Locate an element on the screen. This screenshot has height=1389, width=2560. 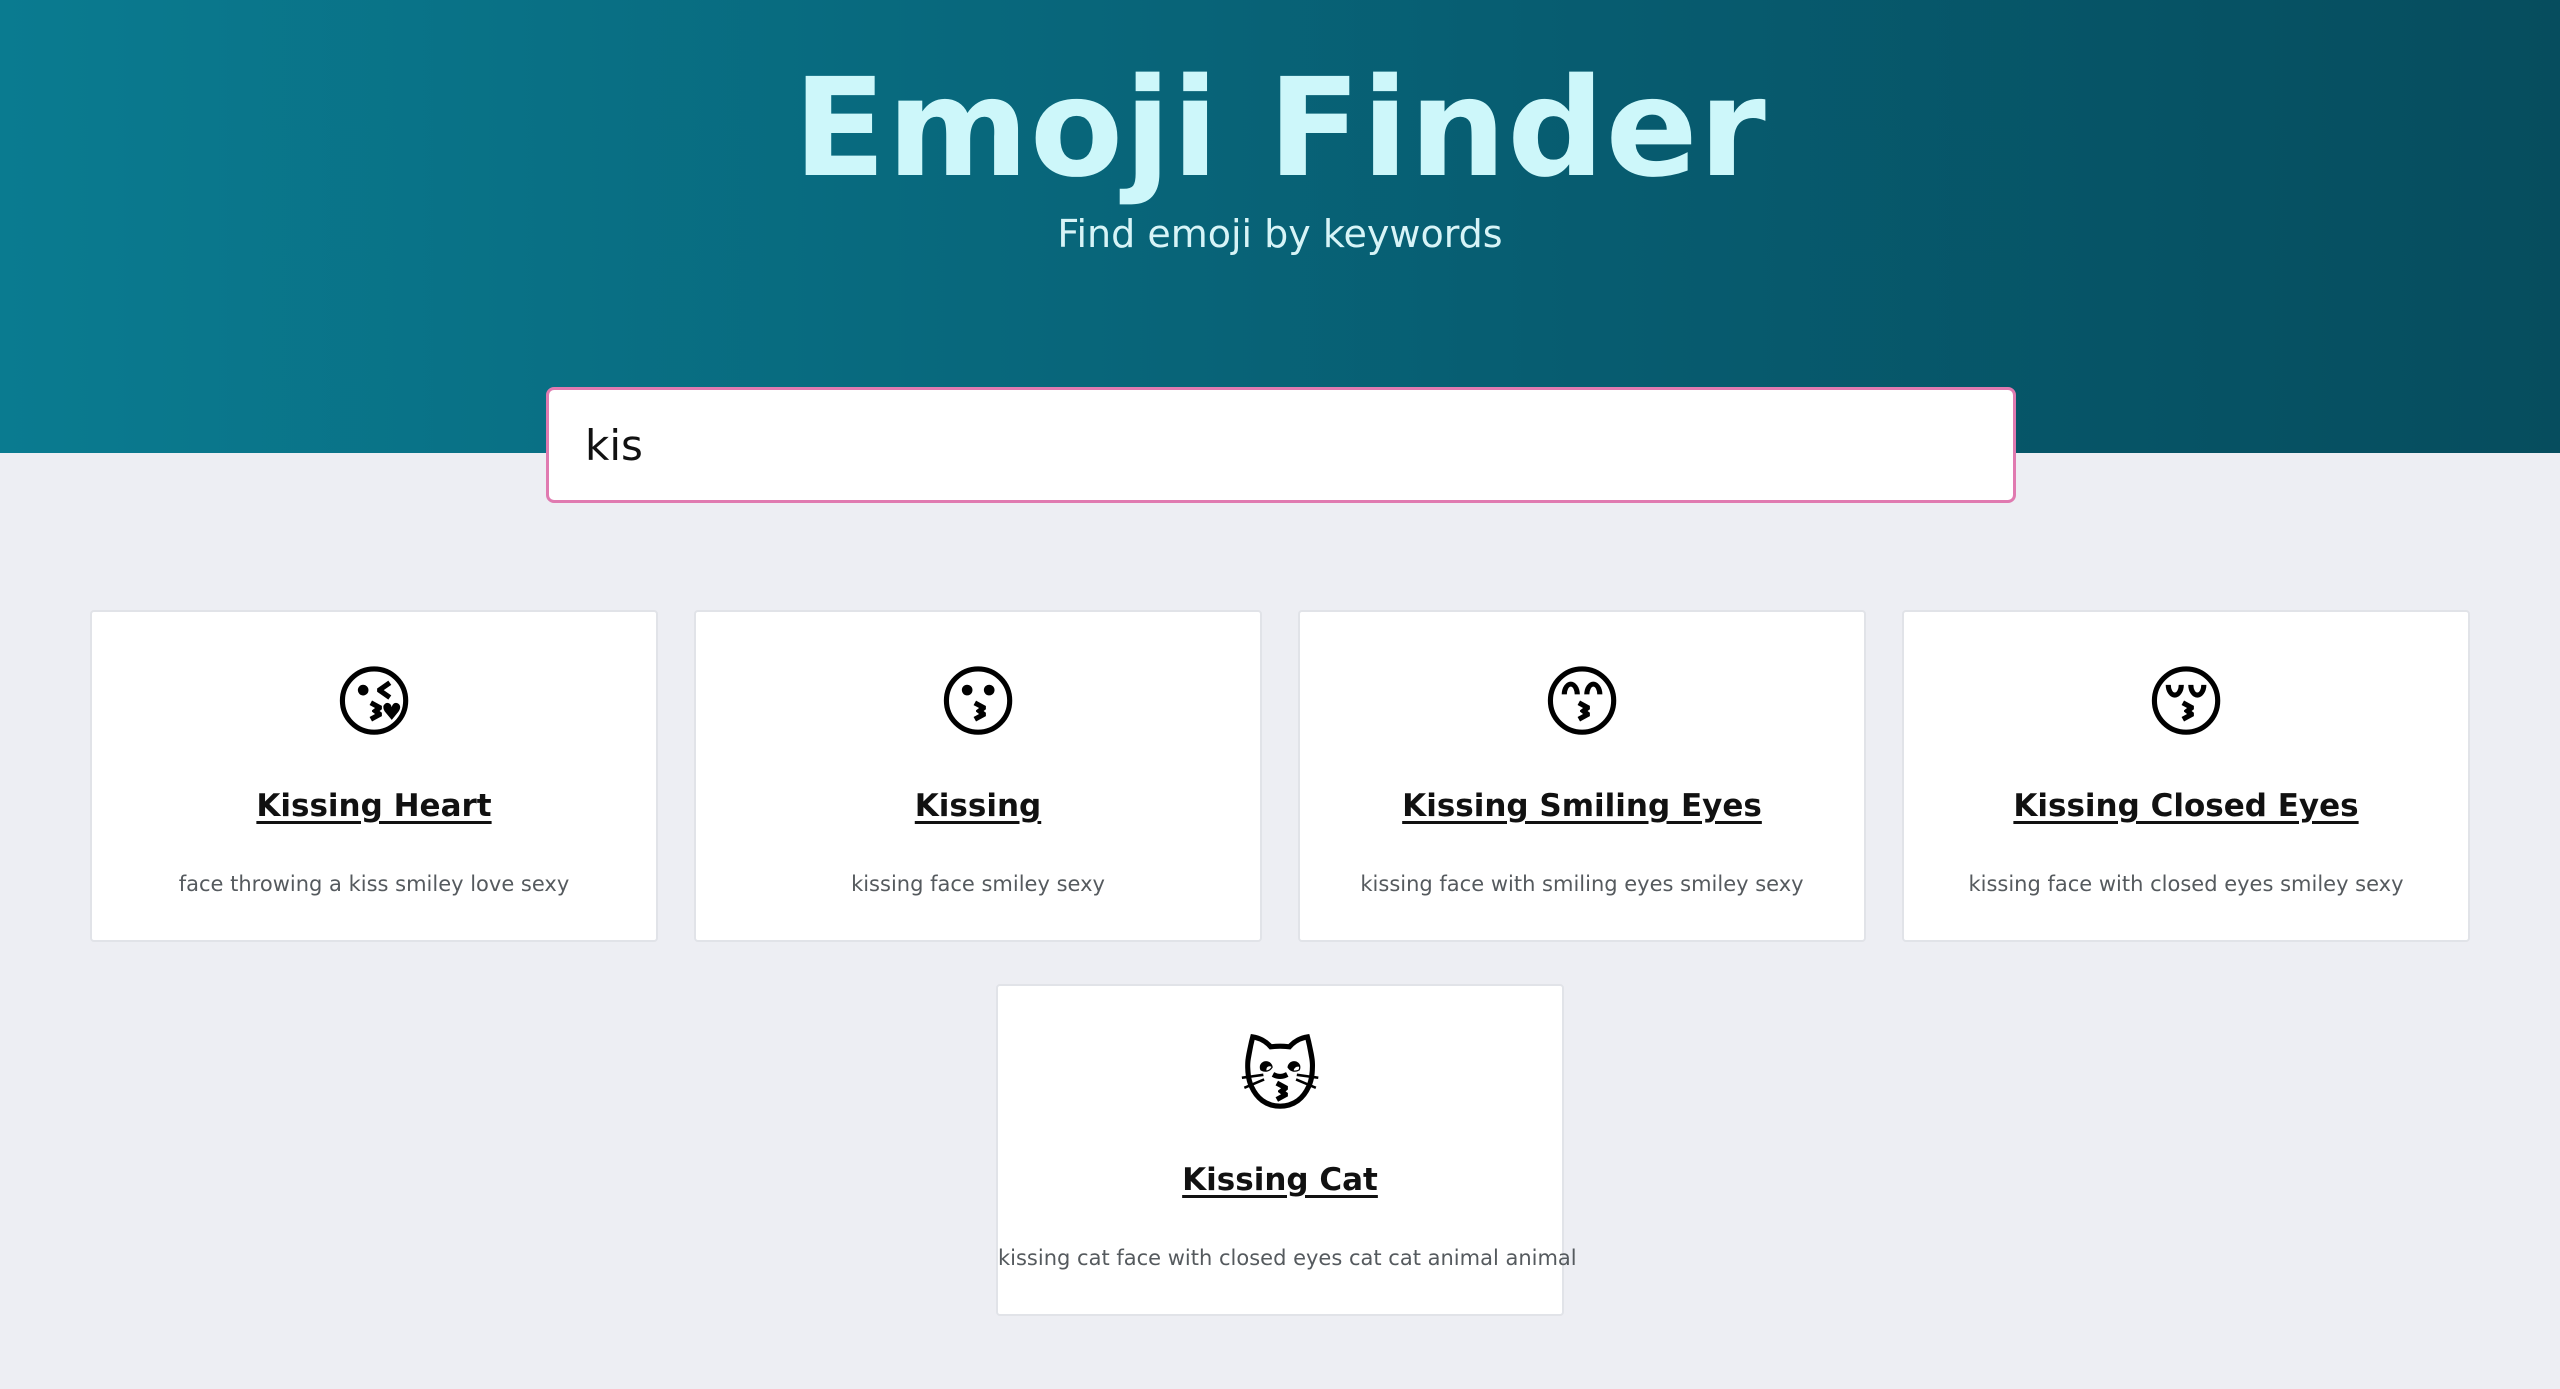
result-title-link: Kissing Heart is located at coordinates (374, 806).